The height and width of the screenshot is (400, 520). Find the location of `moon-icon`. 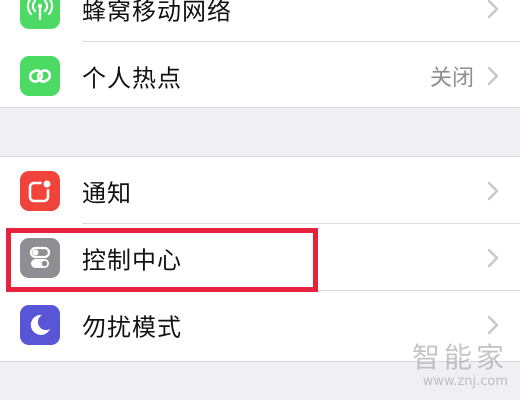

moon-icon is located at coordinates (40, 325).